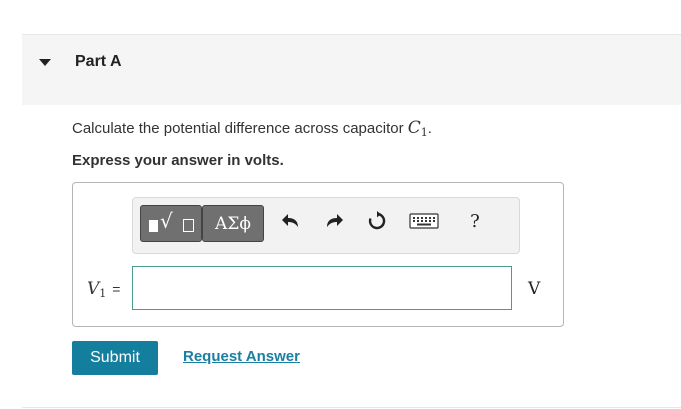 The width and height of the screenshot is (681, 409). I want to click on capacitor-variable: C, so click(414, 128).